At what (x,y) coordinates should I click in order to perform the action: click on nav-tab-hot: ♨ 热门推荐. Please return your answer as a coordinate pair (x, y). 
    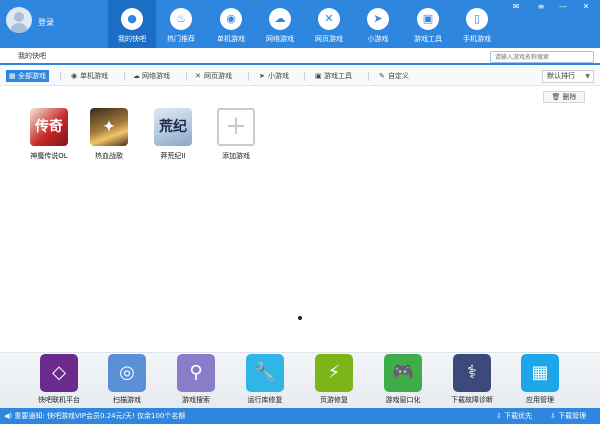
    Looking at the image, I should click on (181, 24).